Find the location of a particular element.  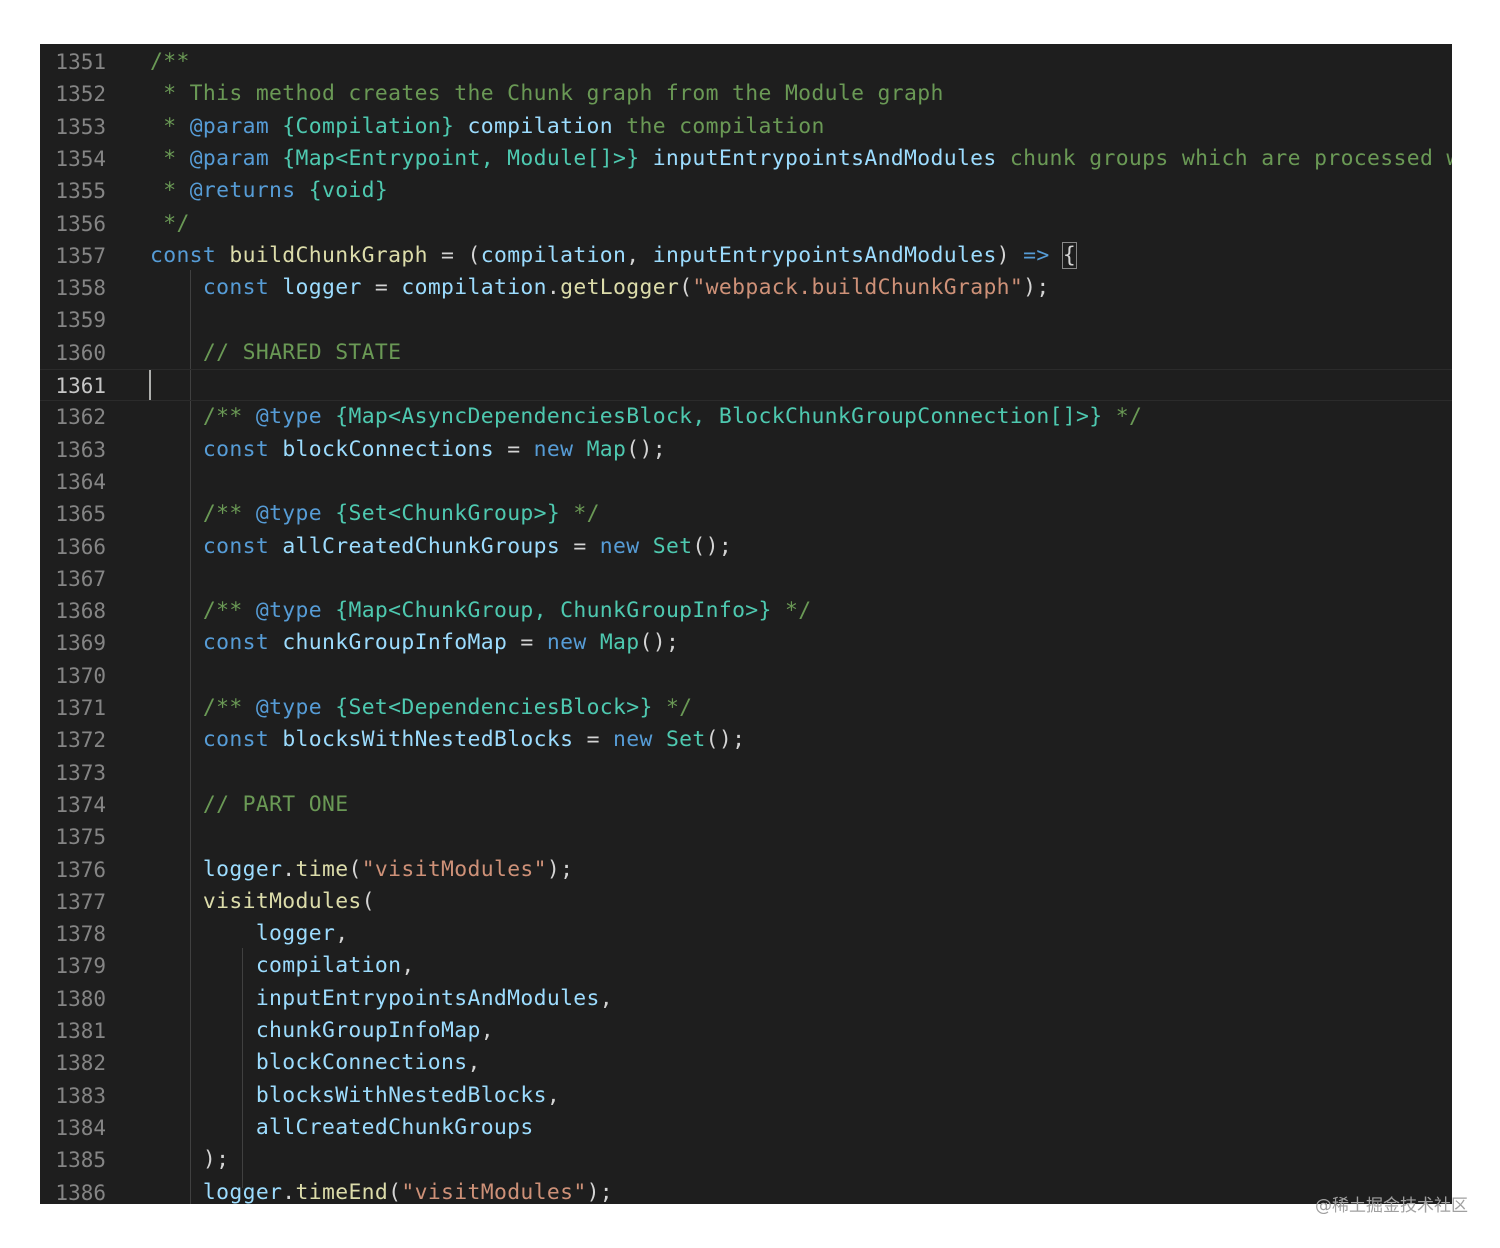

code-token: @param is located at coordinates (229, 126).